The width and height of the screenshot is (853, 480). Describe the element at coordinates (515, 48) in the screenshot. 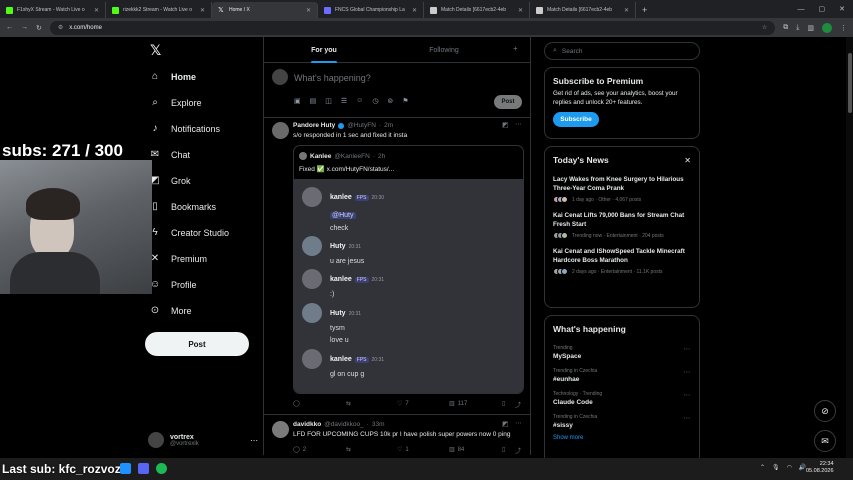

I see `add-tab-icon: +` at that location.